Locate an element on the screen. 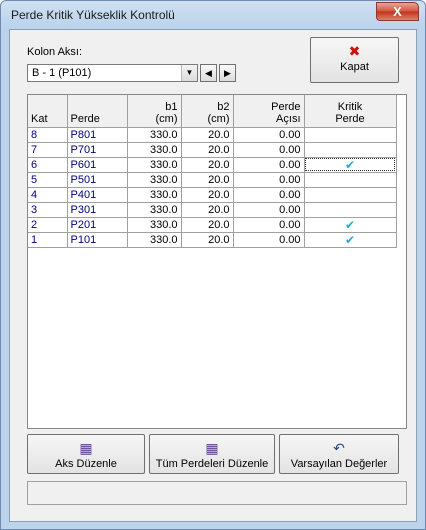  table-row: 8 P801 330.0 20.0 0.00 is located at coordinates (212, 135).